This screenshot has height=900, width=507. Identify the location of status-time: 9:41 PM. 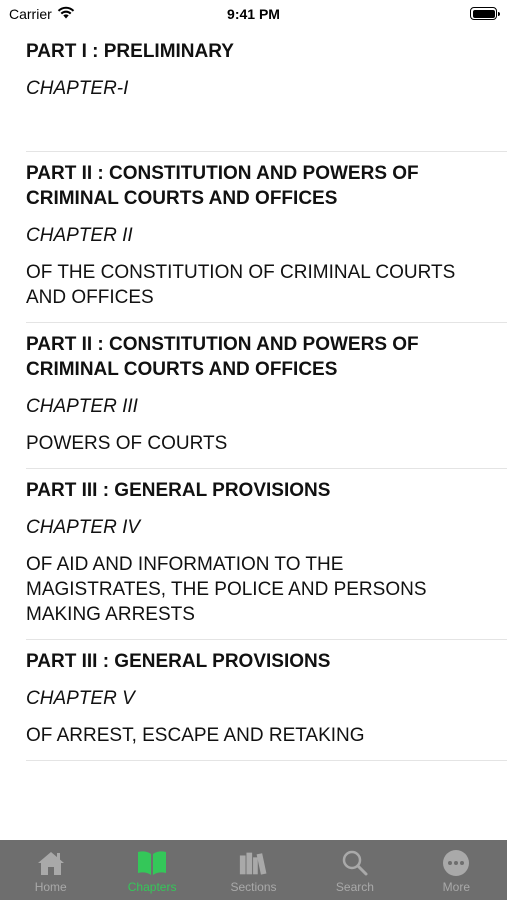
(253, 14).